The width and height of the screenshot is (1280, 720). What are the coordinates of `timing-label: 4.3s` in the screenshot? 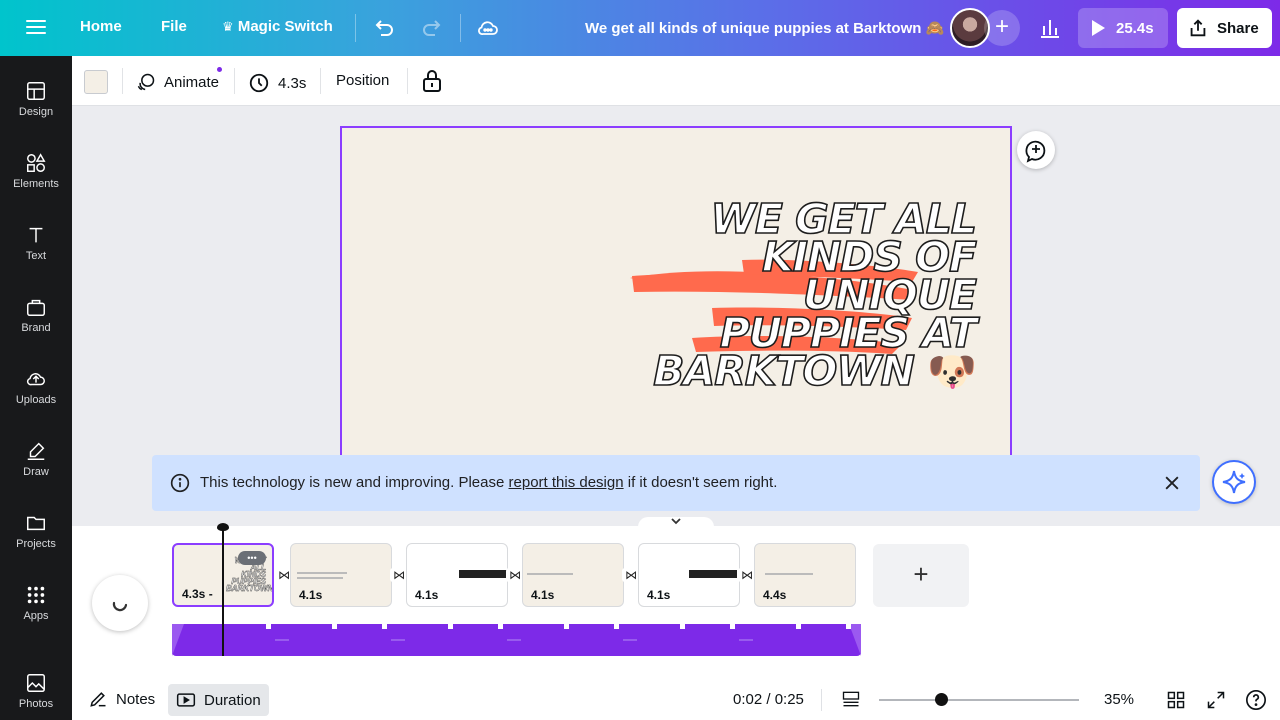 It's located at (292, 83).